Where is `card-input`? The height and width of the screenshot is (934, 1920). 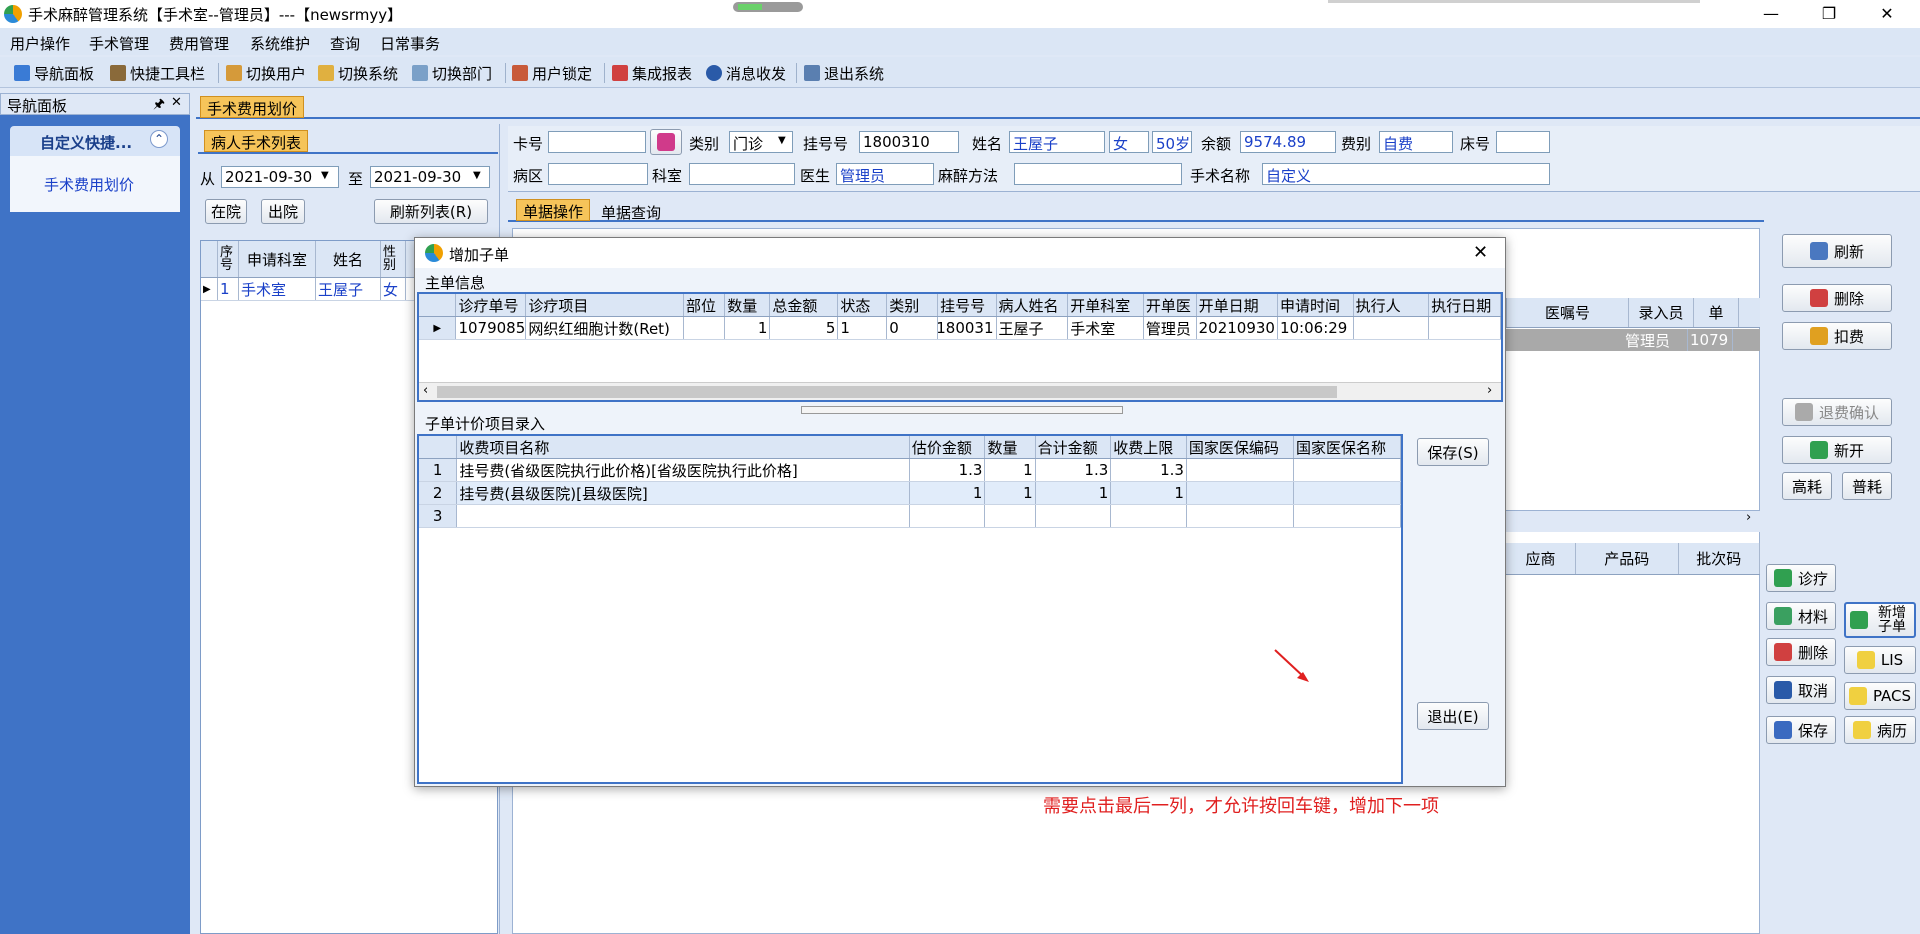
card-input is located at coordinates (597, 142).